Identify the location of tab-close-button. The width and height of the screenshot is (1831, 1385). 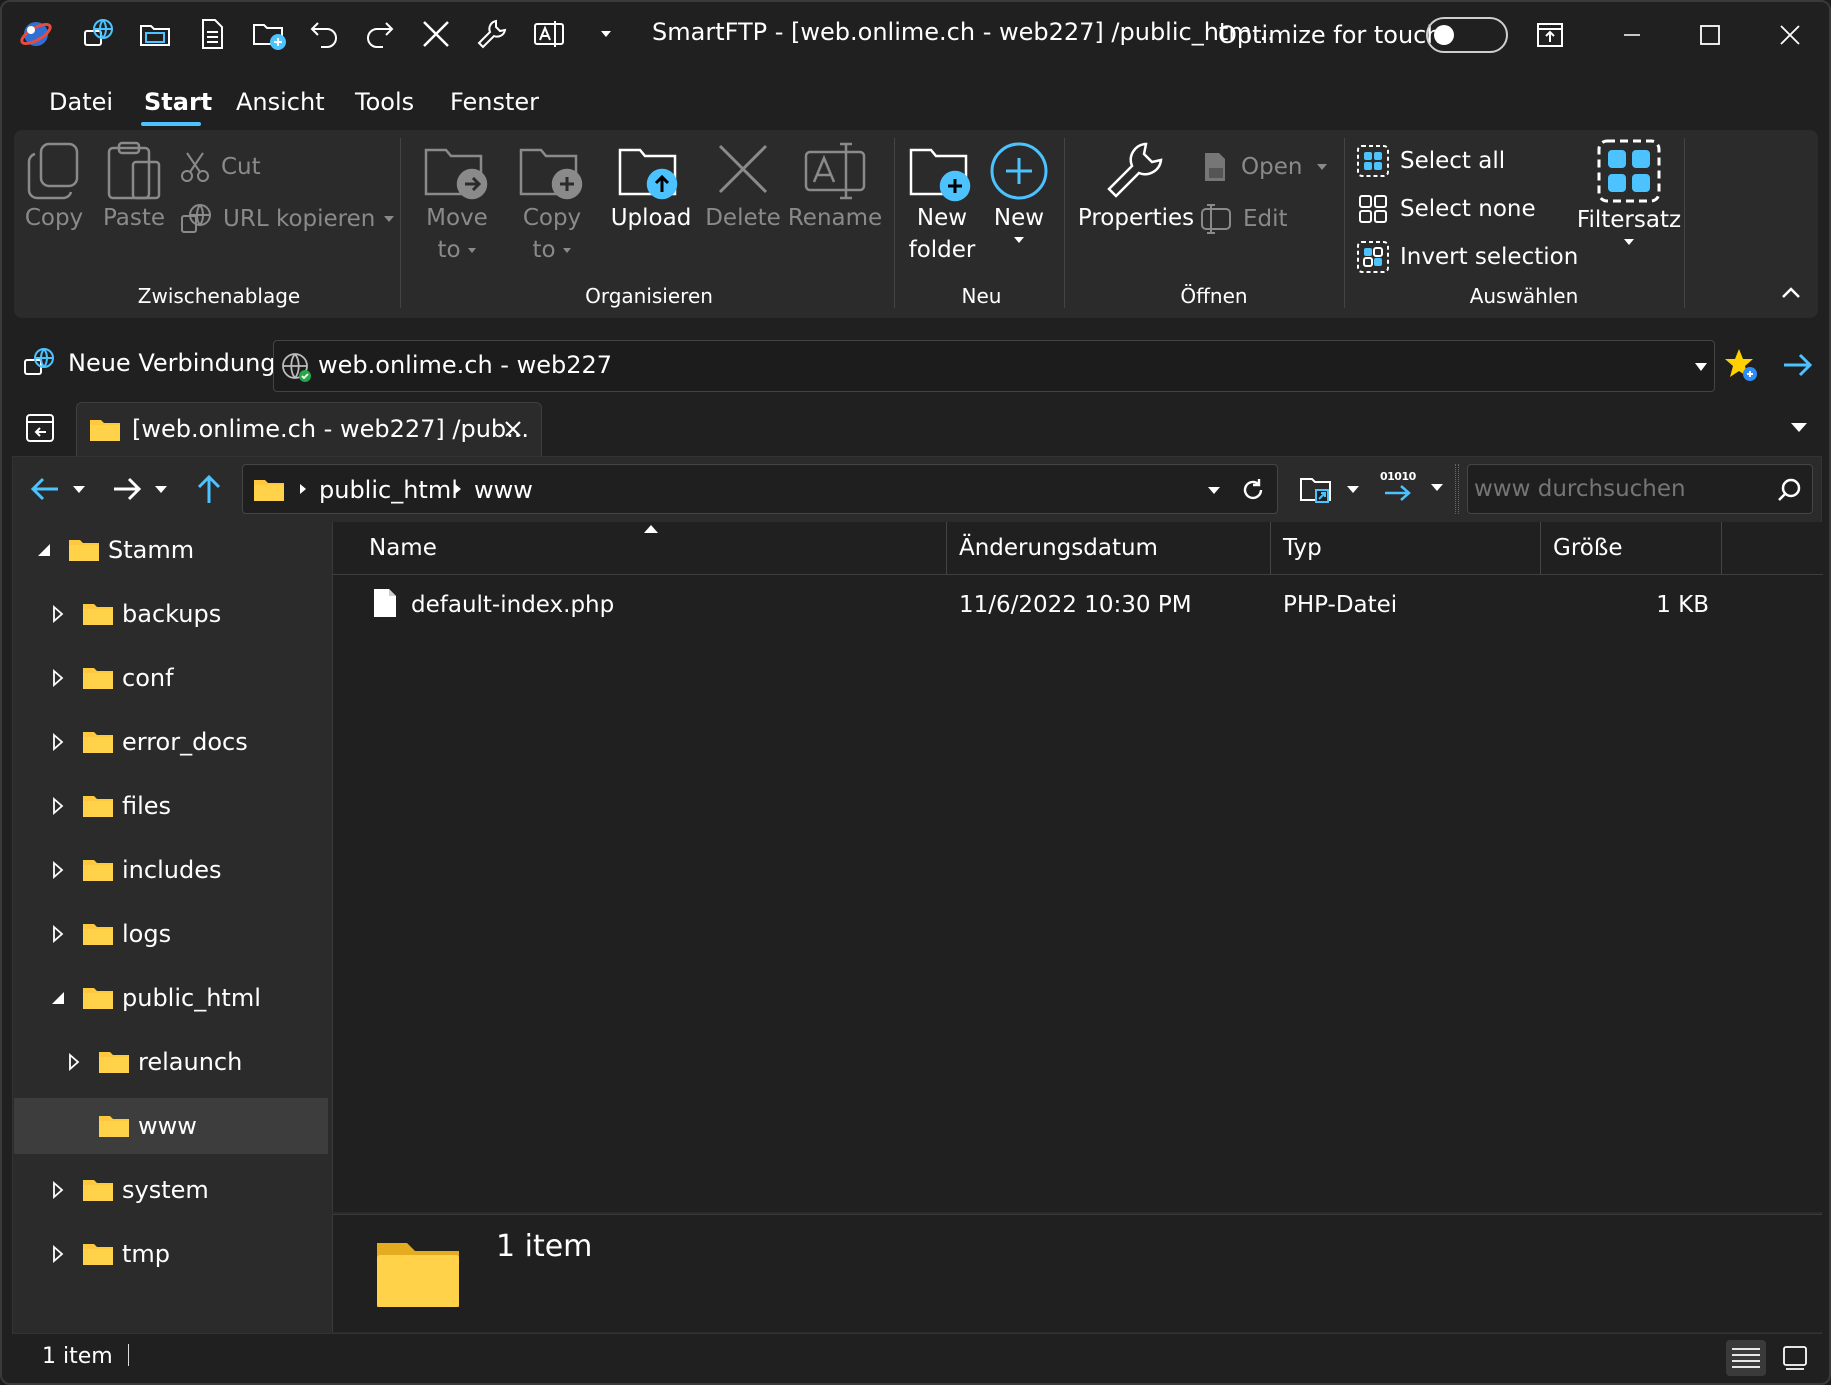
(513, 429).